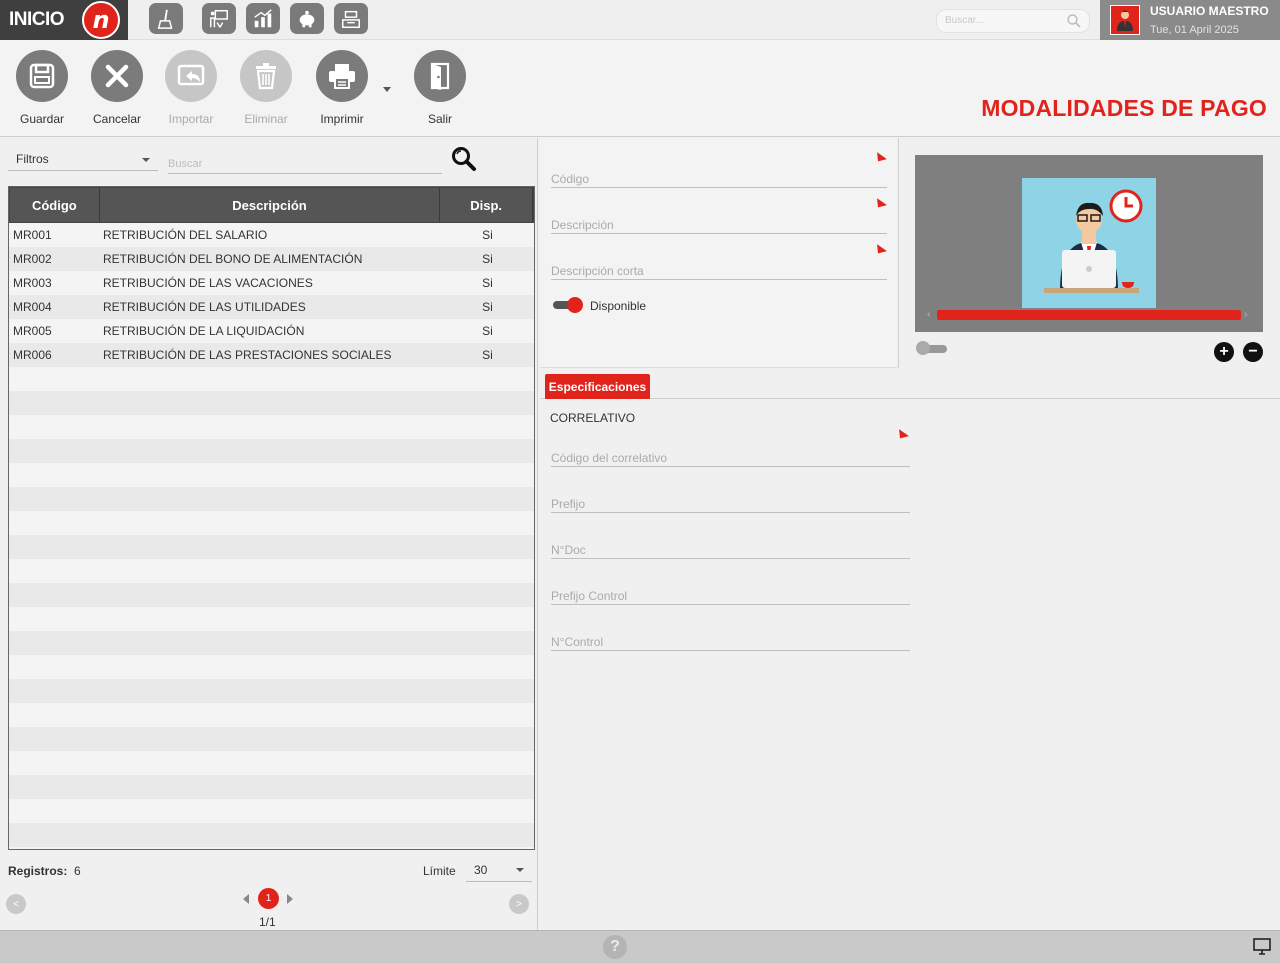 The image size is (1280, 963). I want to click on table-row: MR003 RETRIBUCIÓN DE LAS VACACIONES Si, so click(271, 283).